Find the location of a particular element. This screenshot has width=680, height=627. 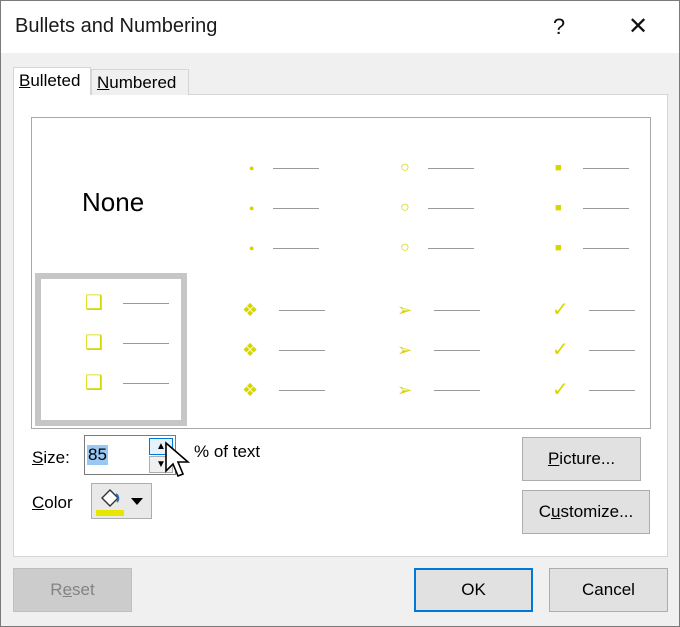

color-picker-button is located at coordinates (121, 501).